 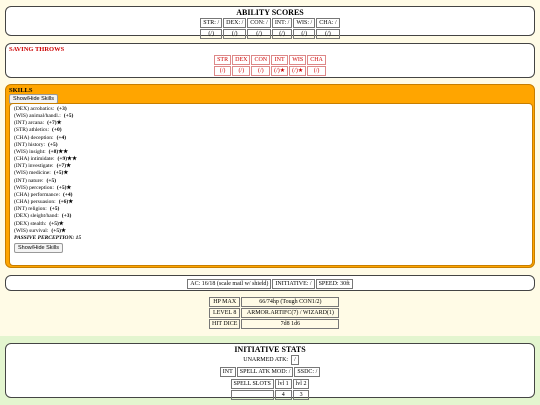 What do you see at coordinates (298, 60) in the screenshot?
I see `save-wis-label: WIS` at bounding box center [298, 60].